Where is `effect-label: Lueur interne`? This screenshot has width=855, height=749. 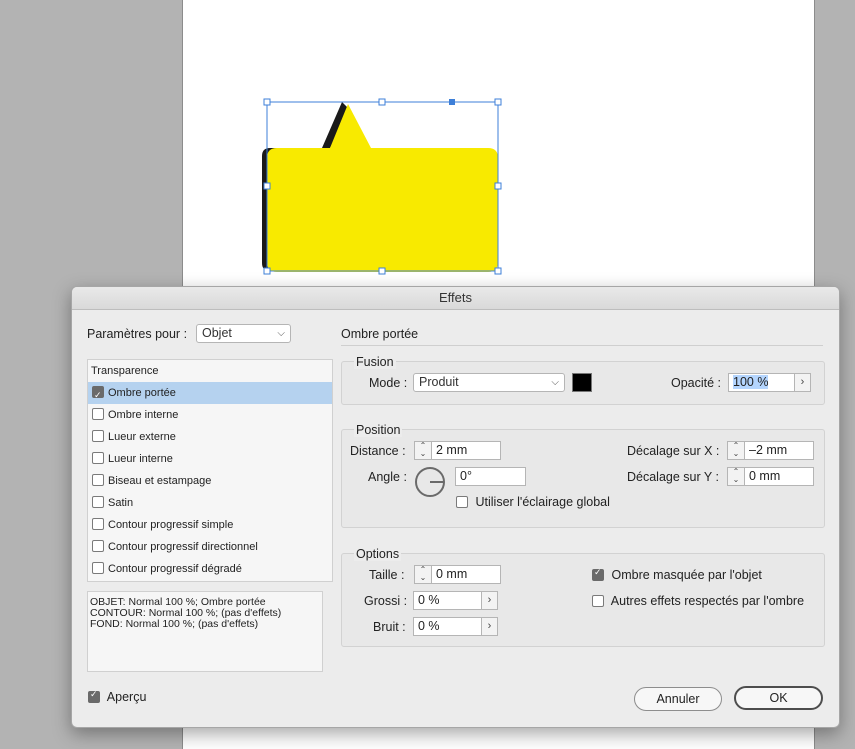
effect-label: Lueur interne is located at coordinates (140, 459).